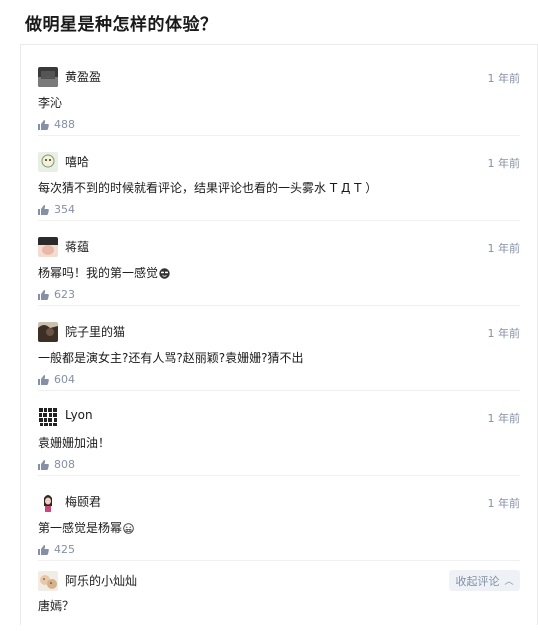  What do you see at coordinates (279, 518) in the screenshot?
I see `comment-item: 梅颐君 1 年前 第一感觉是杨幂 425` at bounding box center [279, 518].